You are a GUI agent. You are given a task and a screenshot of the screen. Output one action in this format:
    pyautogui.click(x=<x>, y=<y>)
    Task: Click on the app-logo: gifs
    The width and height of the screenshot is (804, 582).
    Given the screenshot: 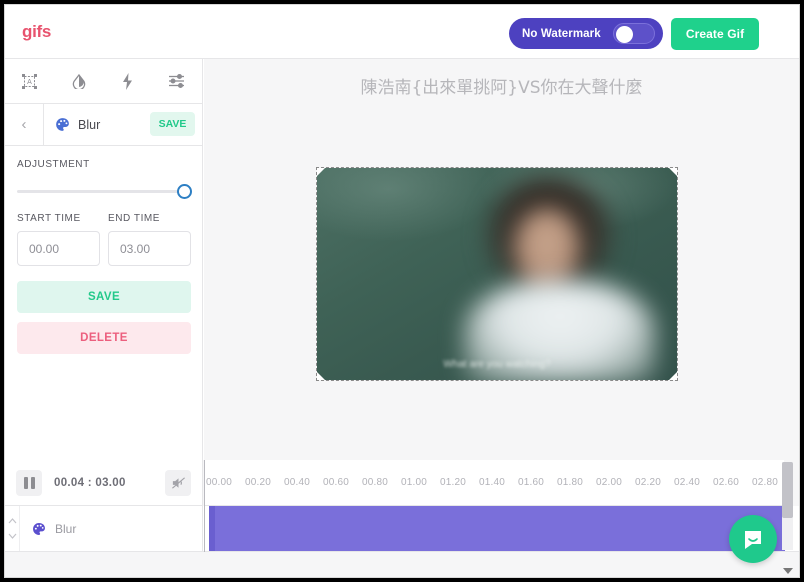 What is the action you would take?
    pyautogui.click(x=36, y=32)
    